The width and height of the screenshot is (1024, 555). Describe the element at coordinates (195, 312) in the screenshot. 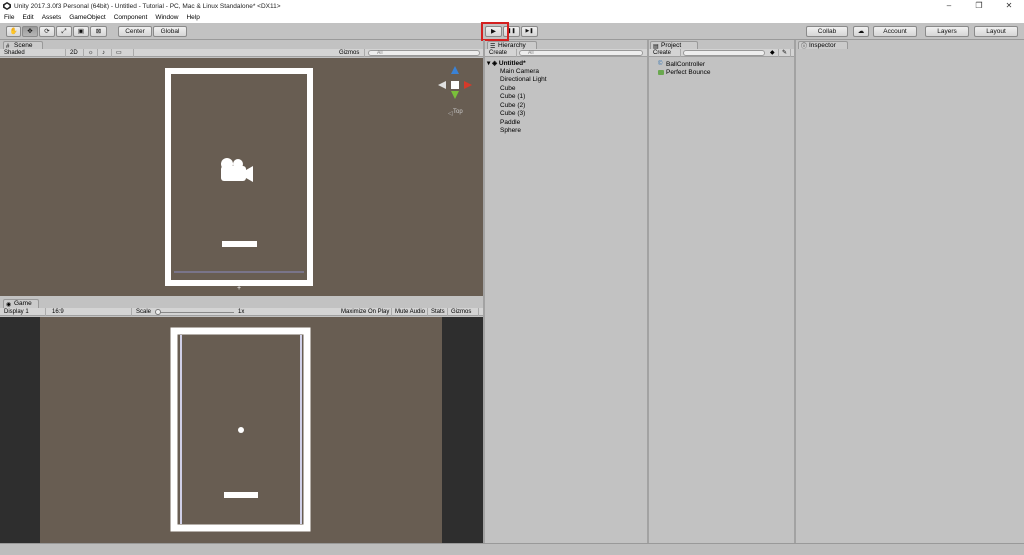

I see `scale-slider-track` at that location.